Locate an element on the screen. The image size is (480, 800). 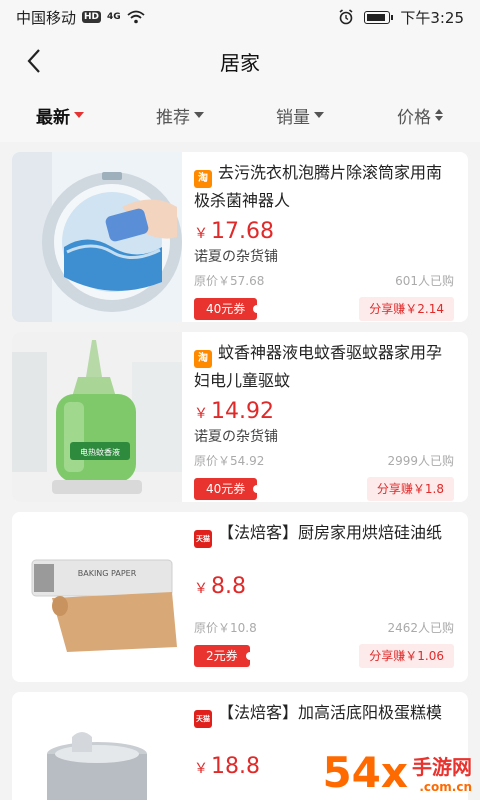
sort-bar: 最新 推荐 销量 价格 is located at coordinates (240, 115).